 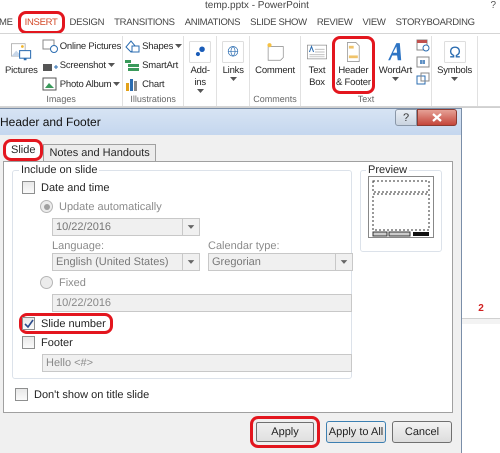 I want to click on close-icon, so click(x=437, y=117).